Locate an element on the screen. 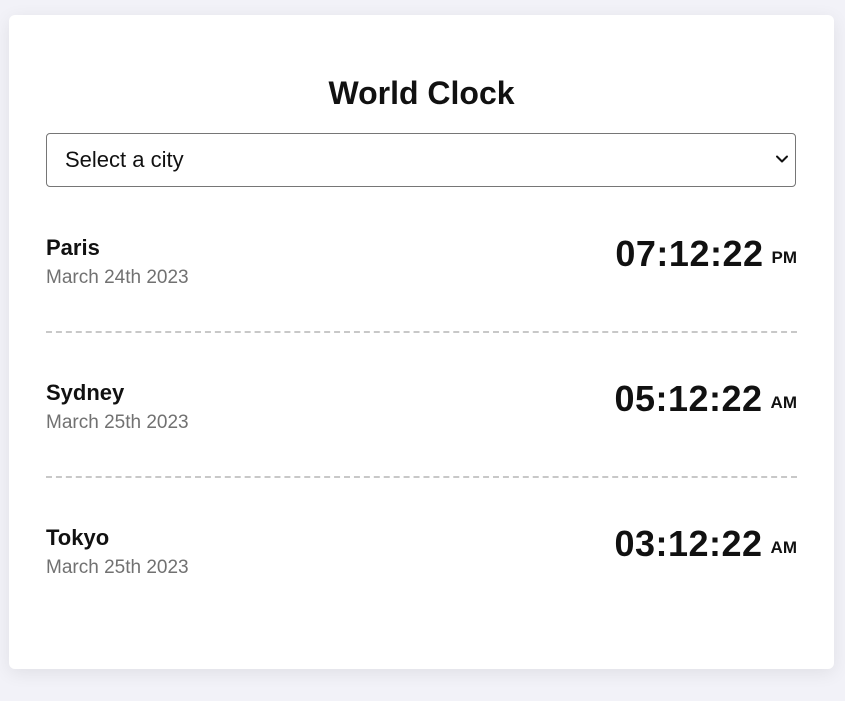  city-select: Select a city is located at coordinates (421, 160).